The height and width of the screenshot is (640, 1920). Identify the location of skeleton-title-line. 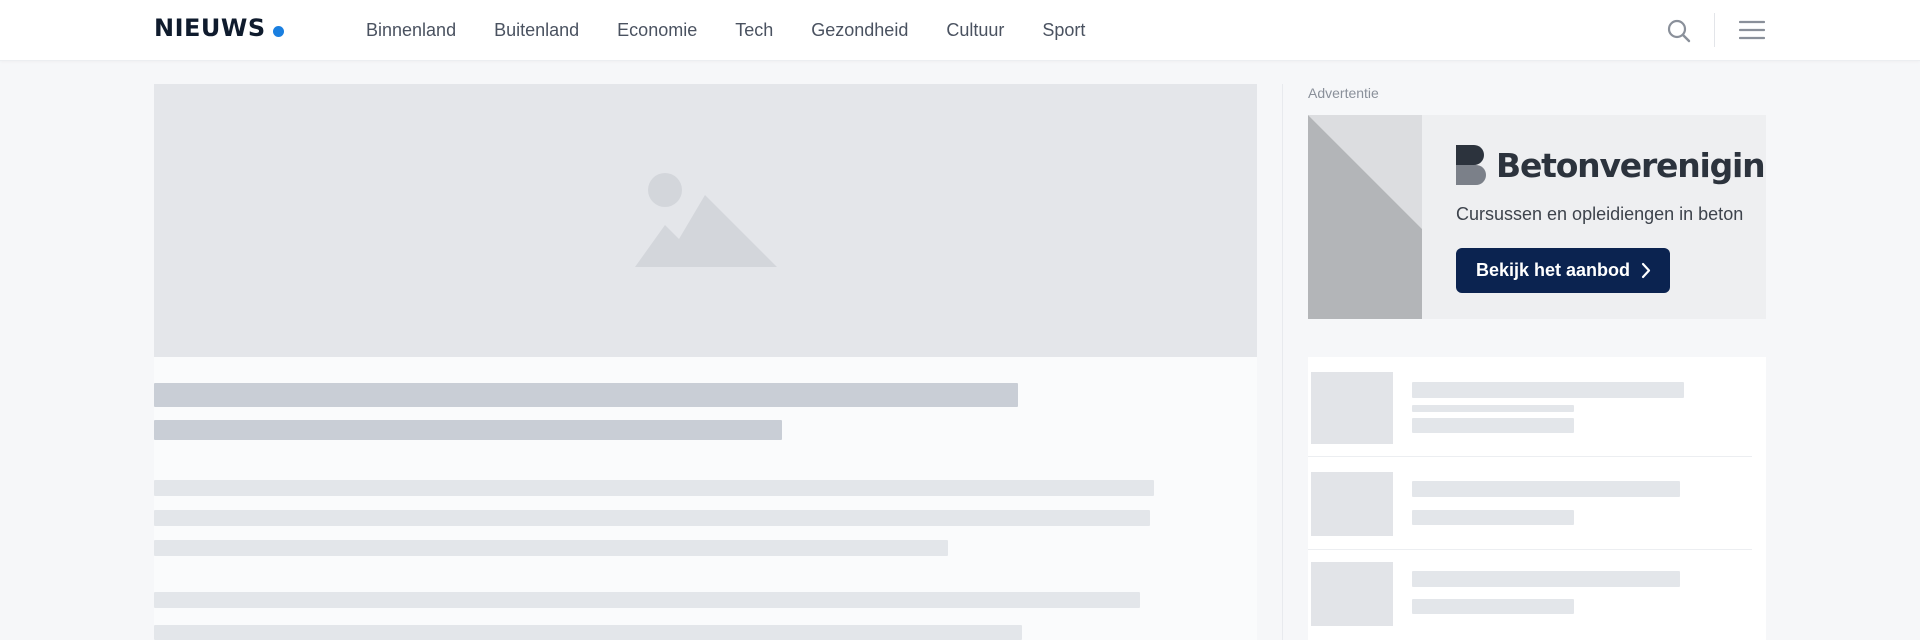
(586, 395).